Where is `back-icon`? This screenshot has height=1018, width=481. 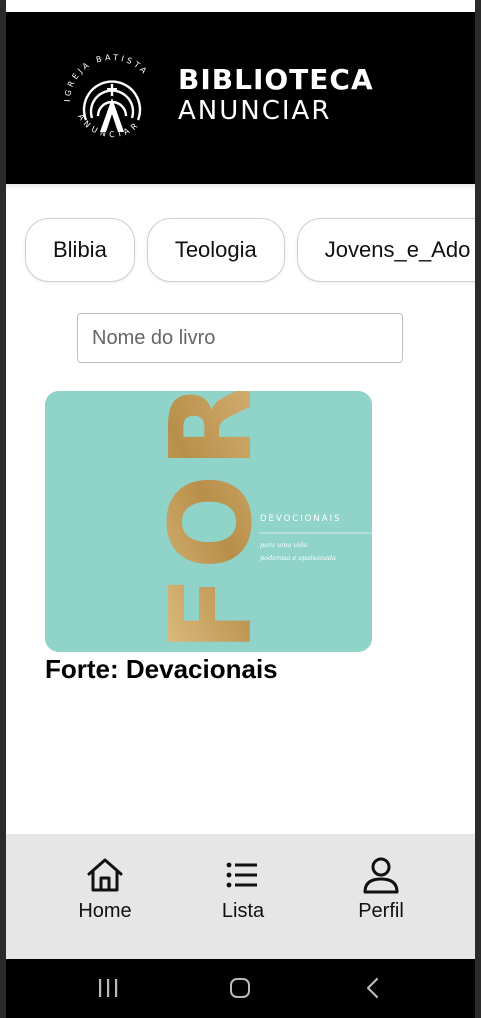 back-icon is located at coordinates (374, 988).